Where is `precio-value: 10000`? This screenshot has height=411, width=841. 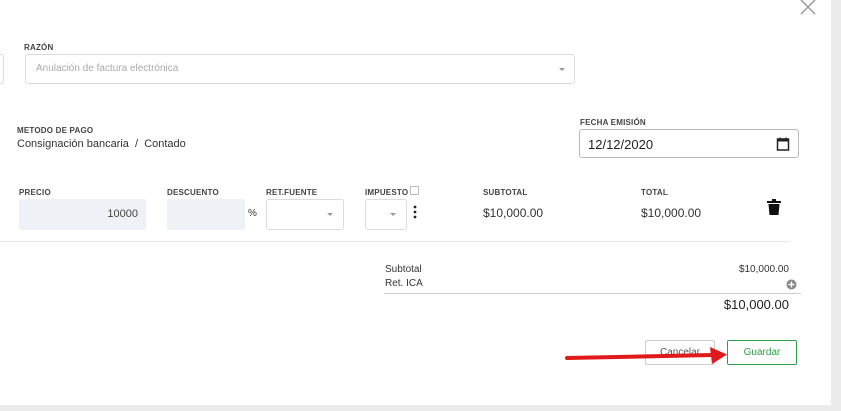 precio-value: 10000 is located at coordinates (122, 214).